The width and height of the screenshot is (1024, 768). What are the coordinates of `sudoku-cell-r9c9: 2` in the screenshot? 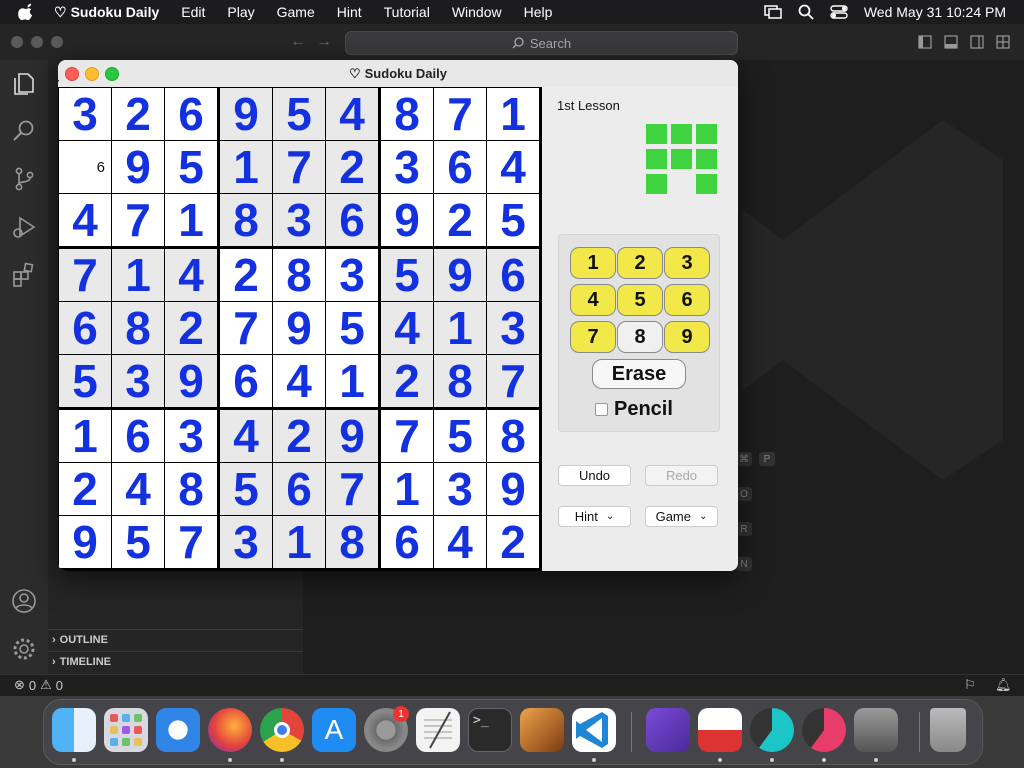 It's located at (513, 542).